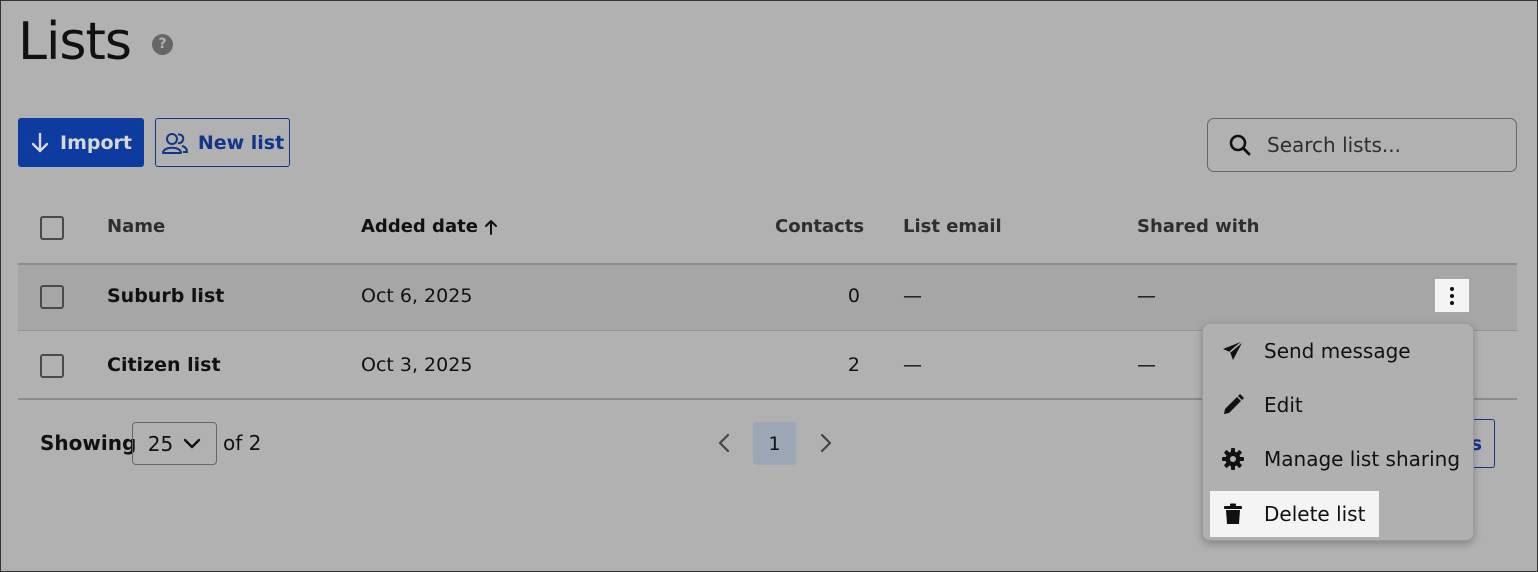 Image resolution: width=1538 pixels, height=572 pixels. What do you see at coordinates (767, 297) in the screenshot?
I see `table-row` at bounding box center [767, 297].